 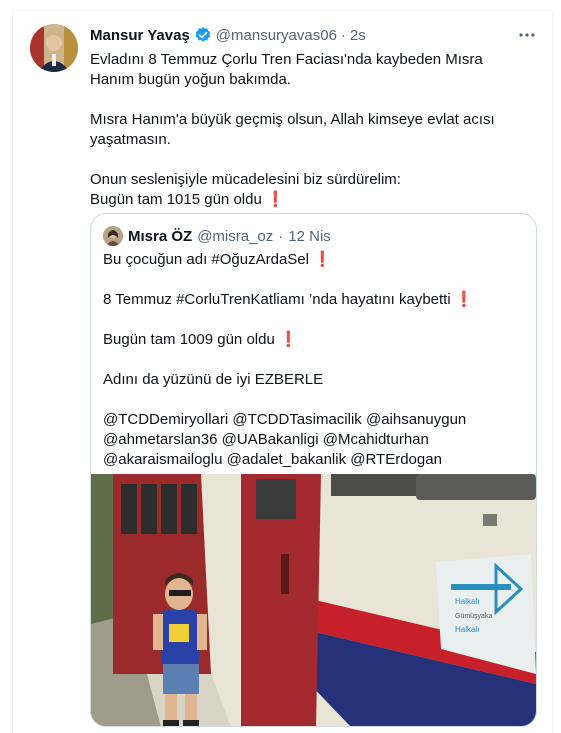 What do you see at coordinates (313, 340) in the screenshot?
I see `quoted-line: Bugün tam 1009 gün oldu ❗` at bounding box center [313, 340].